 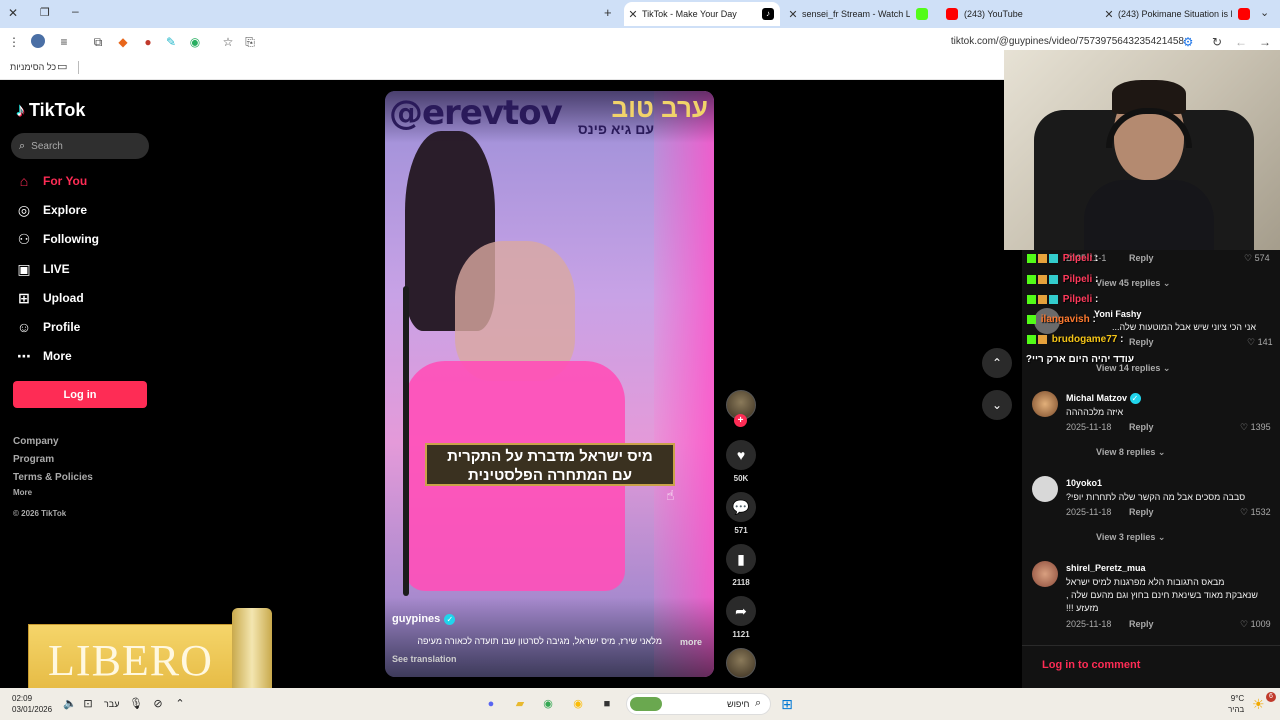 I want to click on comment-action: 💬 571, so click(x=741, y=513).